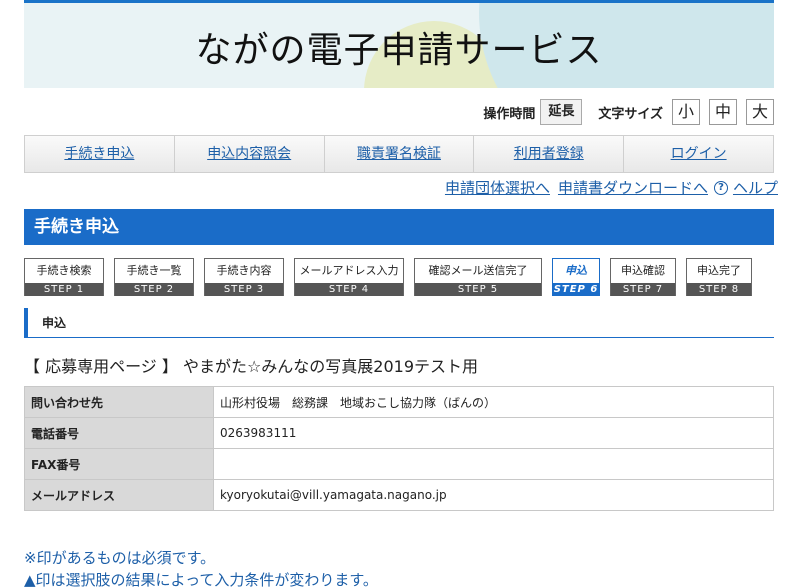 This screenshot has height=587, width=800. I want to click on nav-item-login: ログイン, so click(698, 154).